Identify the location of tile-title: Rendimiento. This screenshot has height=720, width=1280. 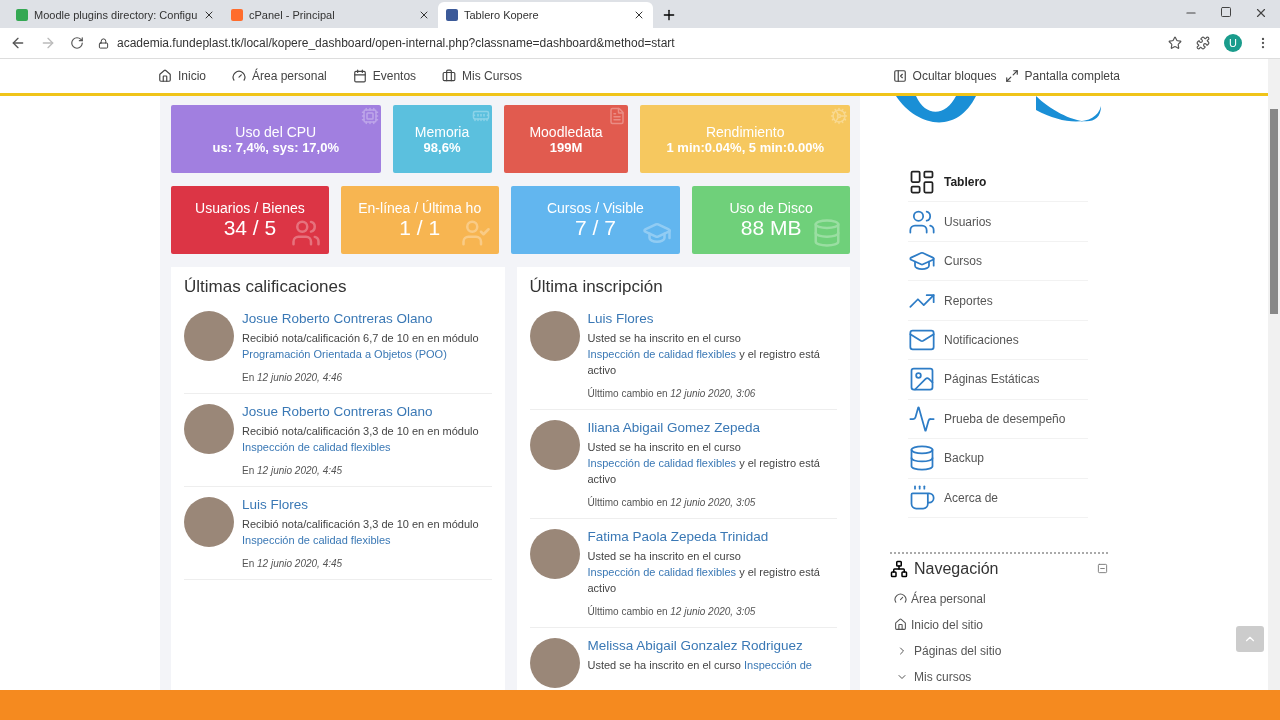
(745, 131).